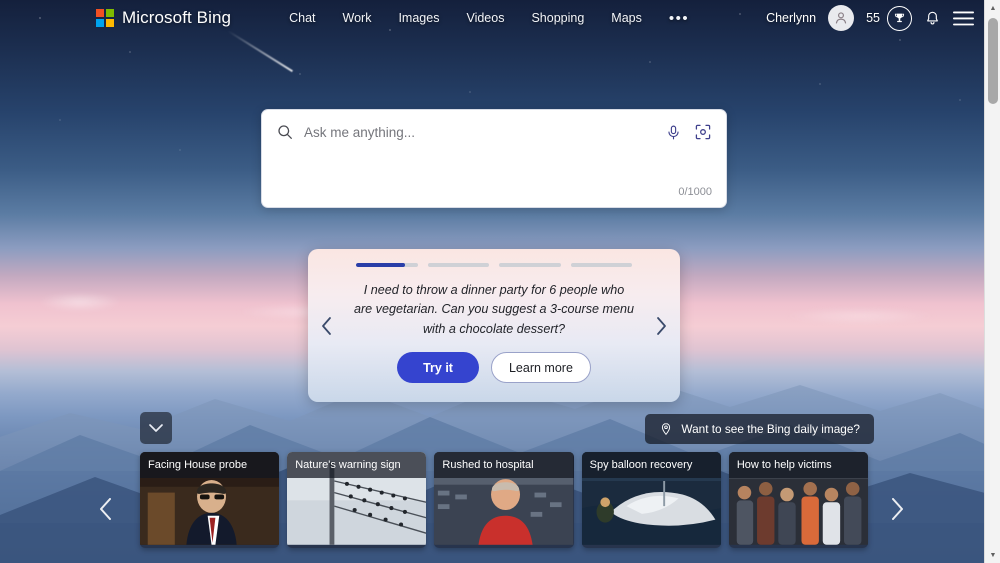 The height and width of the screenshot is (563, 1000). What do you see at coordinates (357, 500) in the screenshot?
I see `news-card: Nature's warning sign` at bounding box center [357, 500].